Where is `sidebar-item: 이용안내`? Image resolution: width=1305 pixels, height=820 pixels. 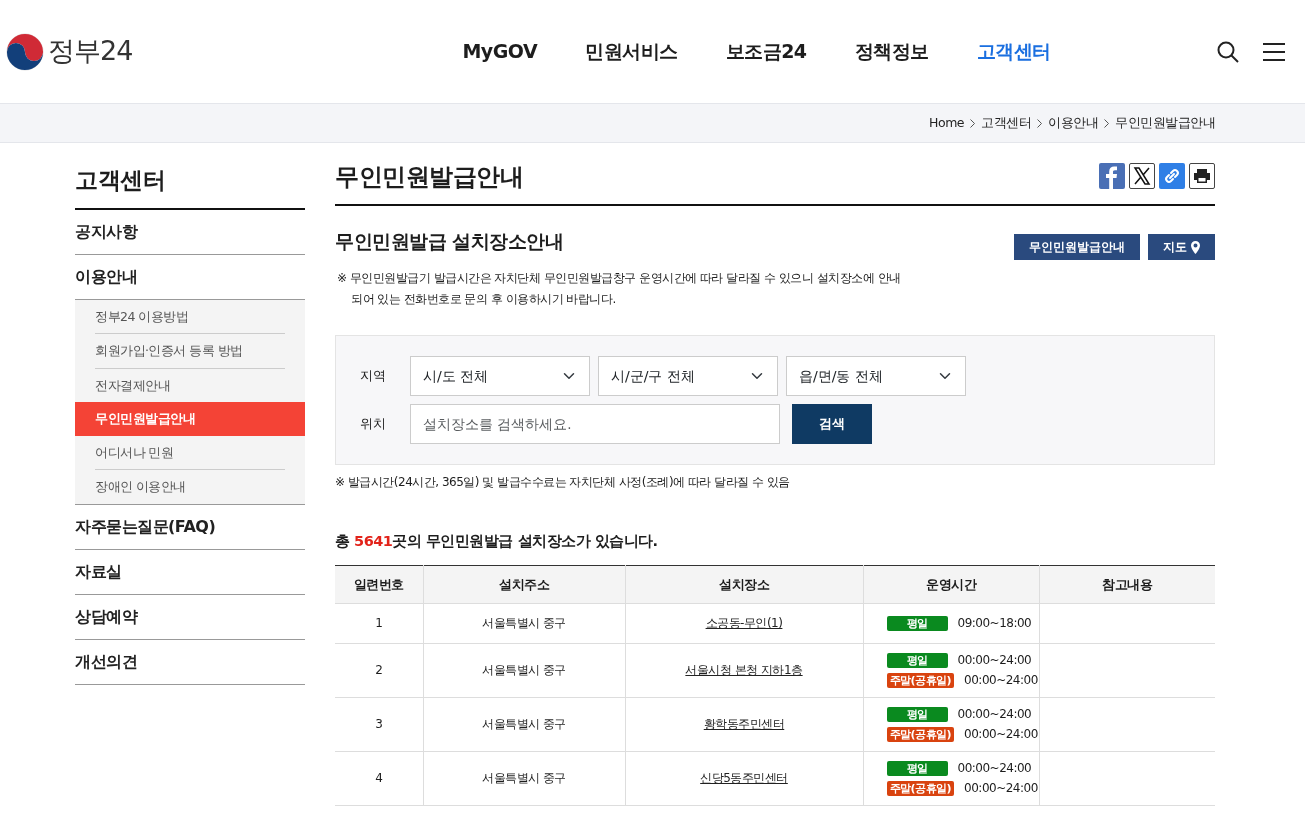
sidebar-item: 이용안내 is located at coordinates (190, 277).